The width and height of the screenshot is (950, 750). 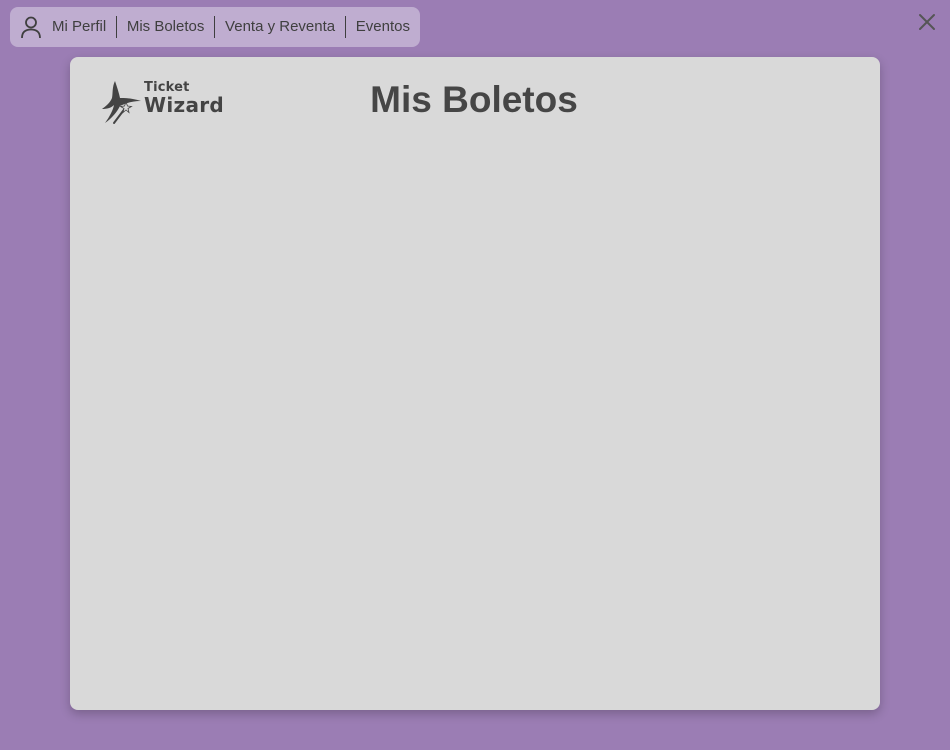 I want to click on nav-item-mi-perfil: Mi Perfil, so click(x=84, y=27).